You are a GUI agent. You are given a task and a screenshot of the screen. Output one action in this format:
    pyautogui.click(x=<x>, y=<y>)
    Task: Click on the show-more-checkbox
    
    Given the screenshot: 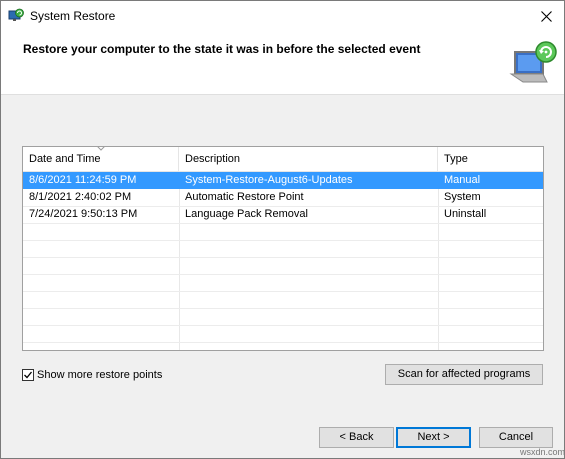 What is the action you would take?
    pyautogui.click(x=28, y=375)
    